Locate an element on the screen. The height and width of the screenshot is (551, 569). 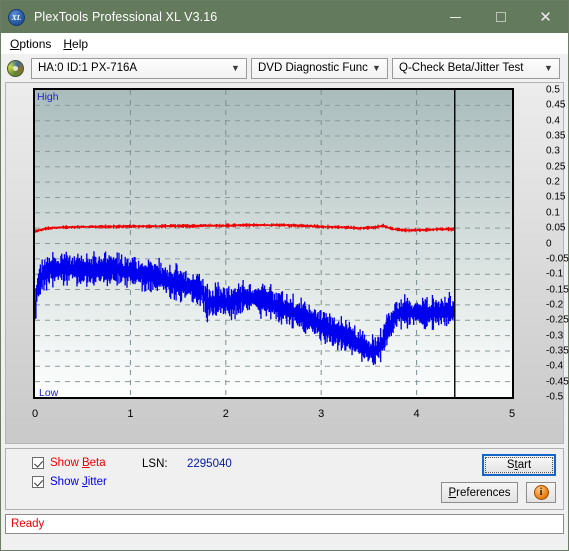
show-beta-label: Show Beta is located at coordinates (78, 463).